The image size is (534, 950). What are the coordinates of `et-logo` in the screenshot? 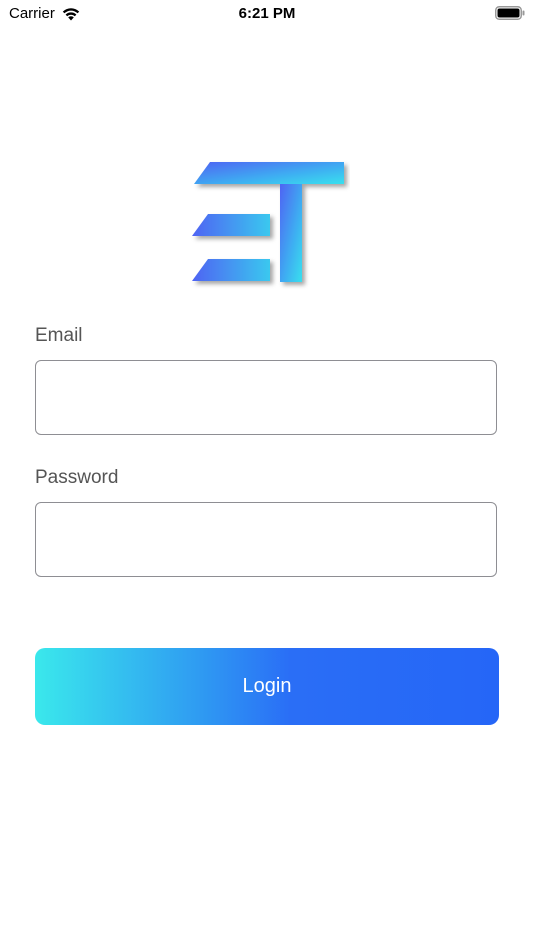 It's located at (268, 222).